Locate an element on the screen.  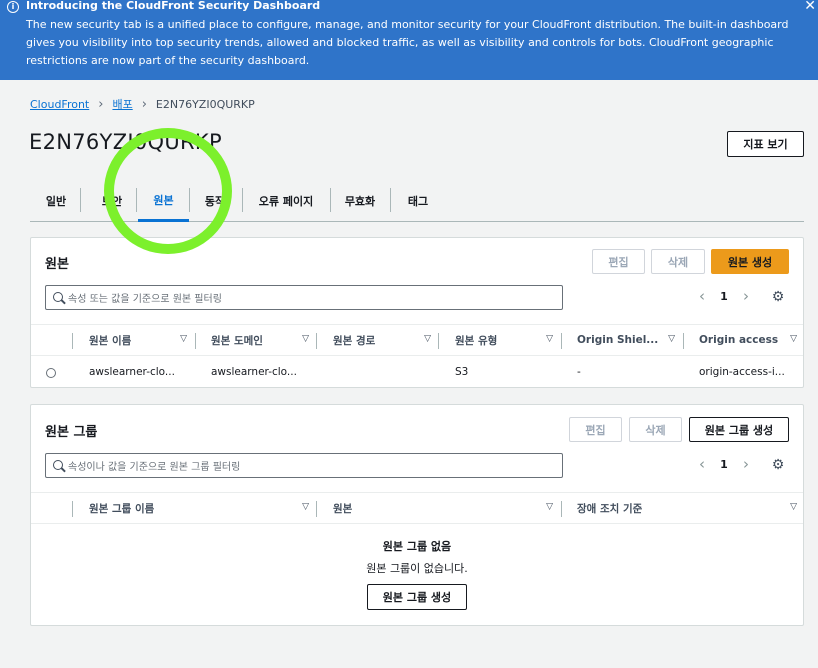
breadcrumb: CloudFront › 배포 › E2N76YZI0QURKP is located at coordinates (142, 104).